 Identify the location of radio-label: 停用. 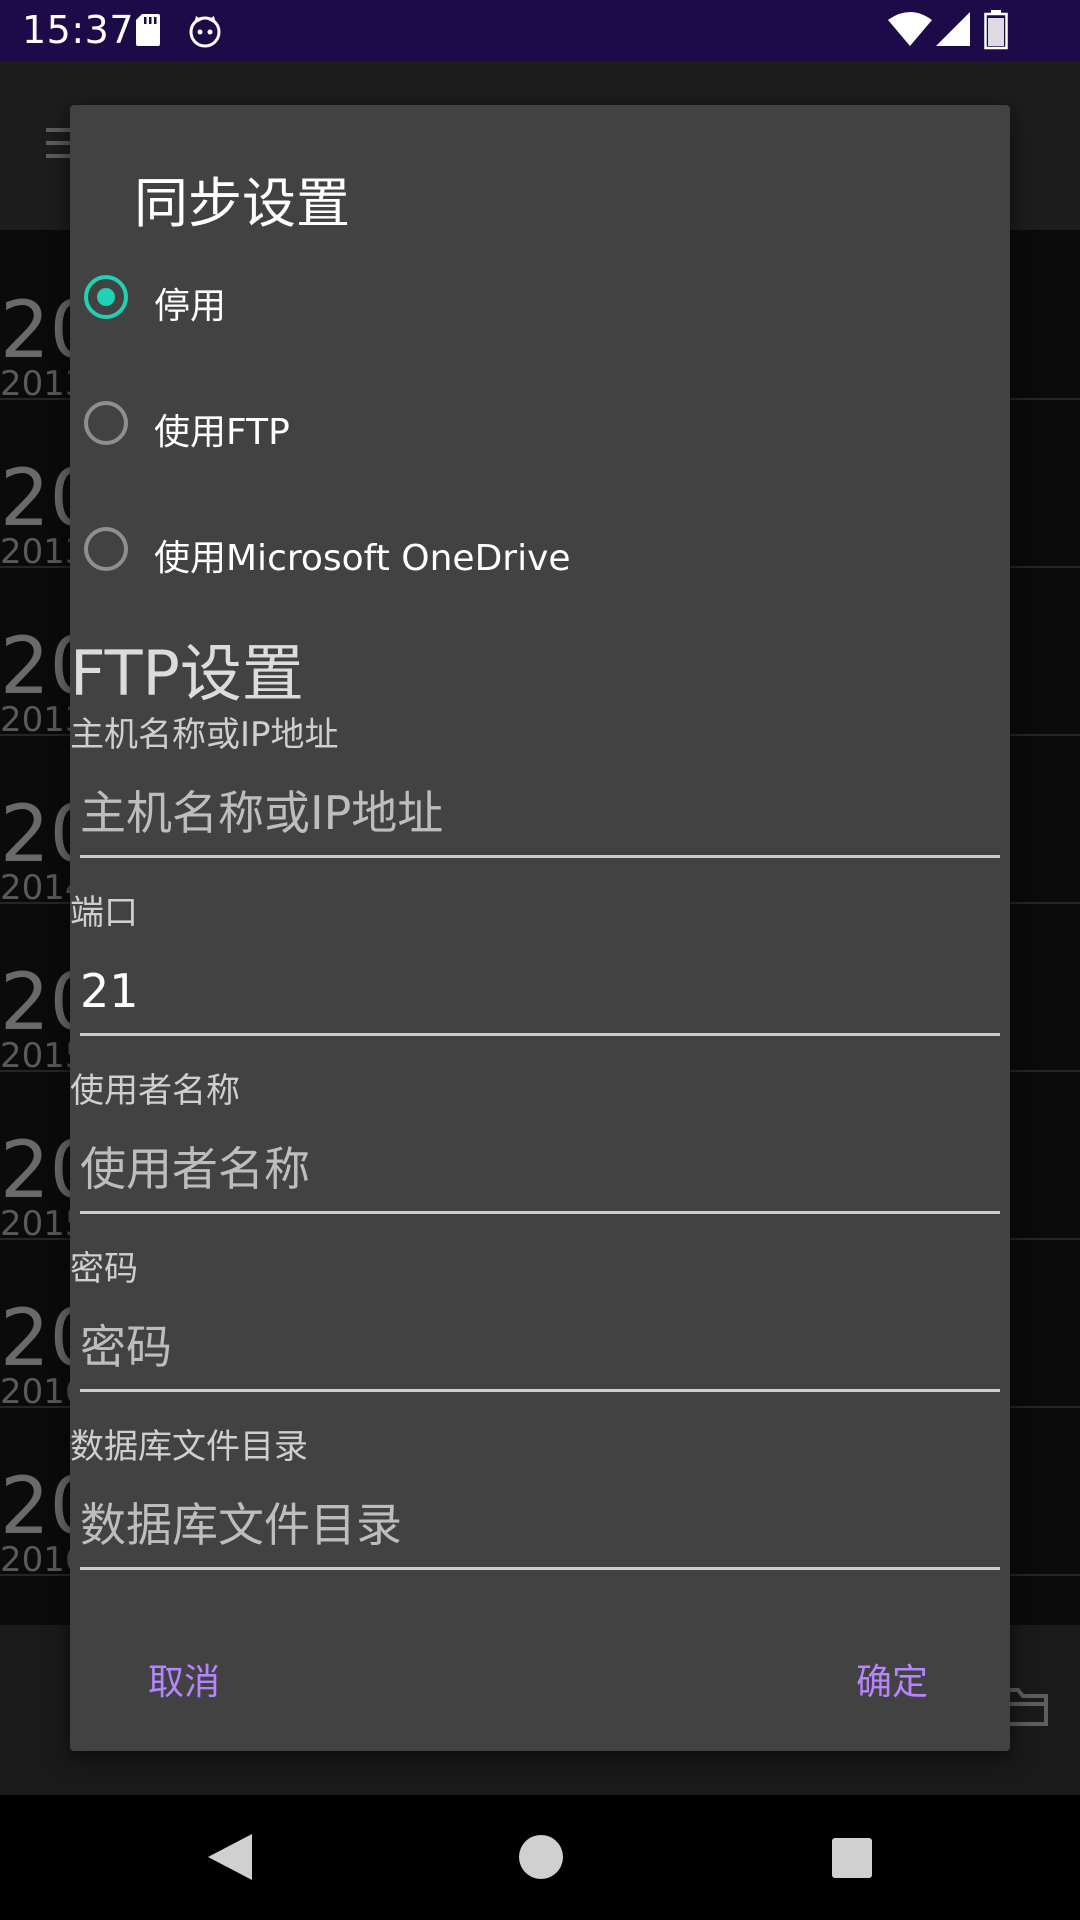
(190, 306).